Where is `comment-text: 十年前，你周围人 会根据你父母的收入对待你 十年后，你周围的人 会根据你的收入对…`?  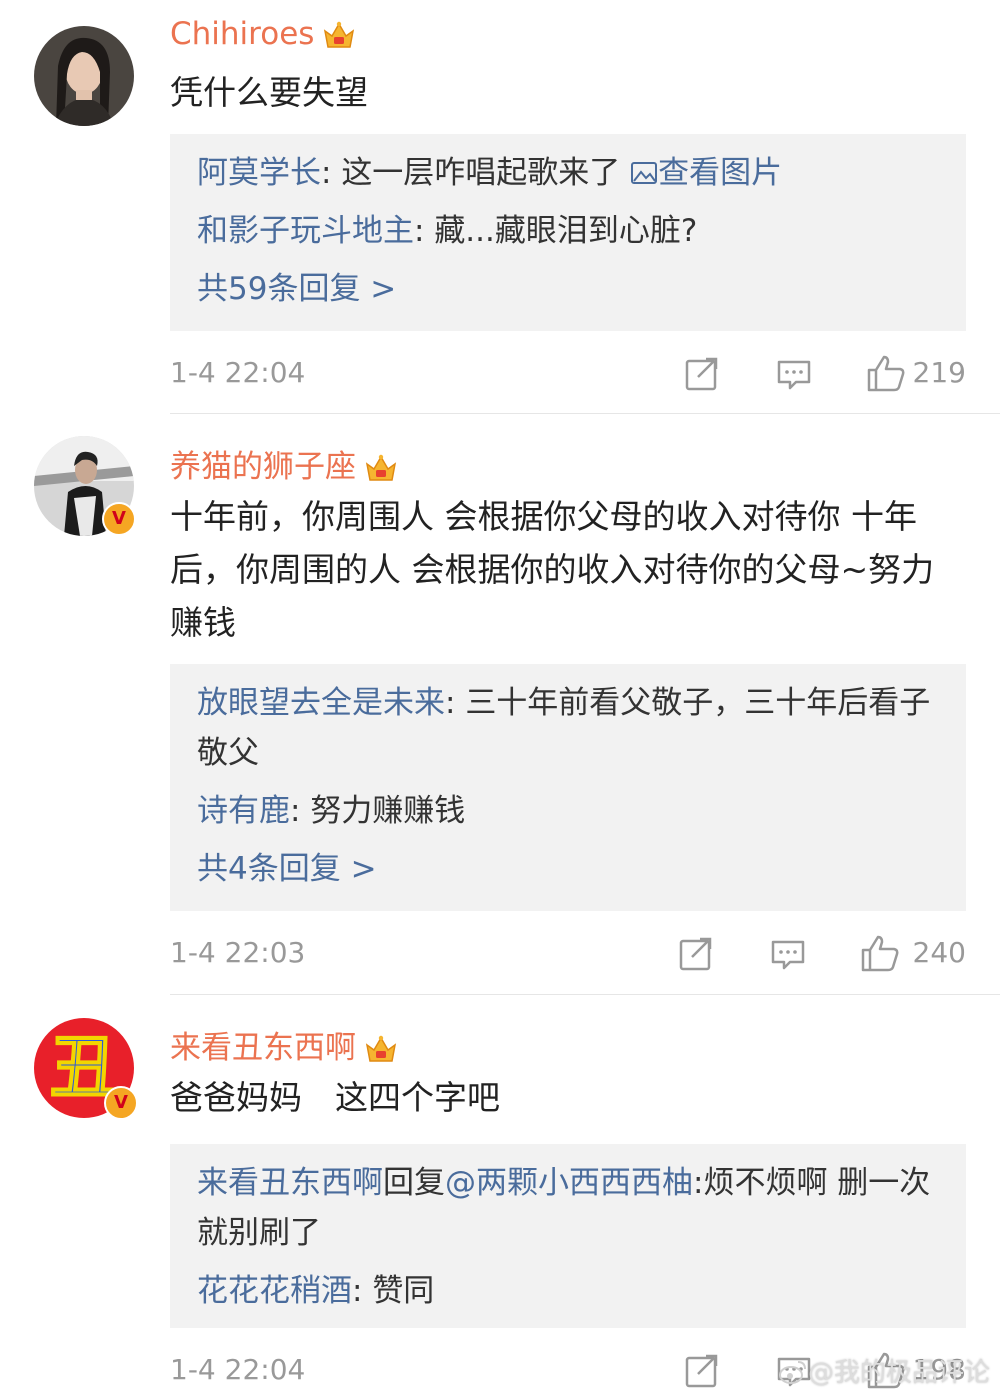 comment-text: 十年前，你周围人 会根据你父母的收入对待你 十年后，你周围的人 会根据你的收入对… is located at coordinates (552, 569).